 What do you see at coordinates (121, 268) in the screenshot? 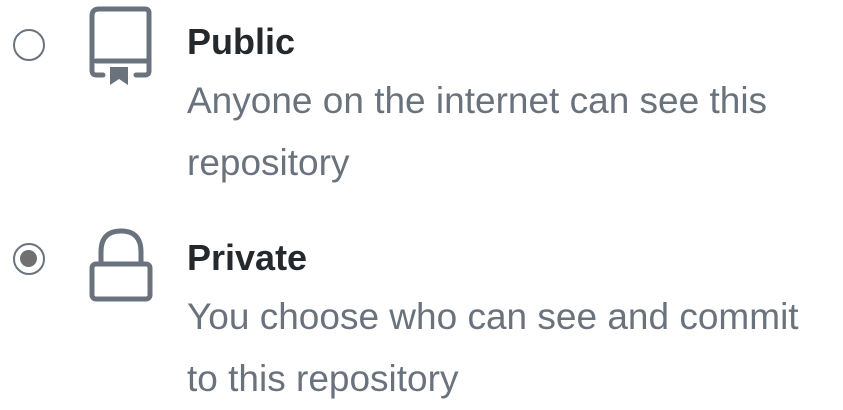
I see `lock-icon` at bounding box center [121, 268].